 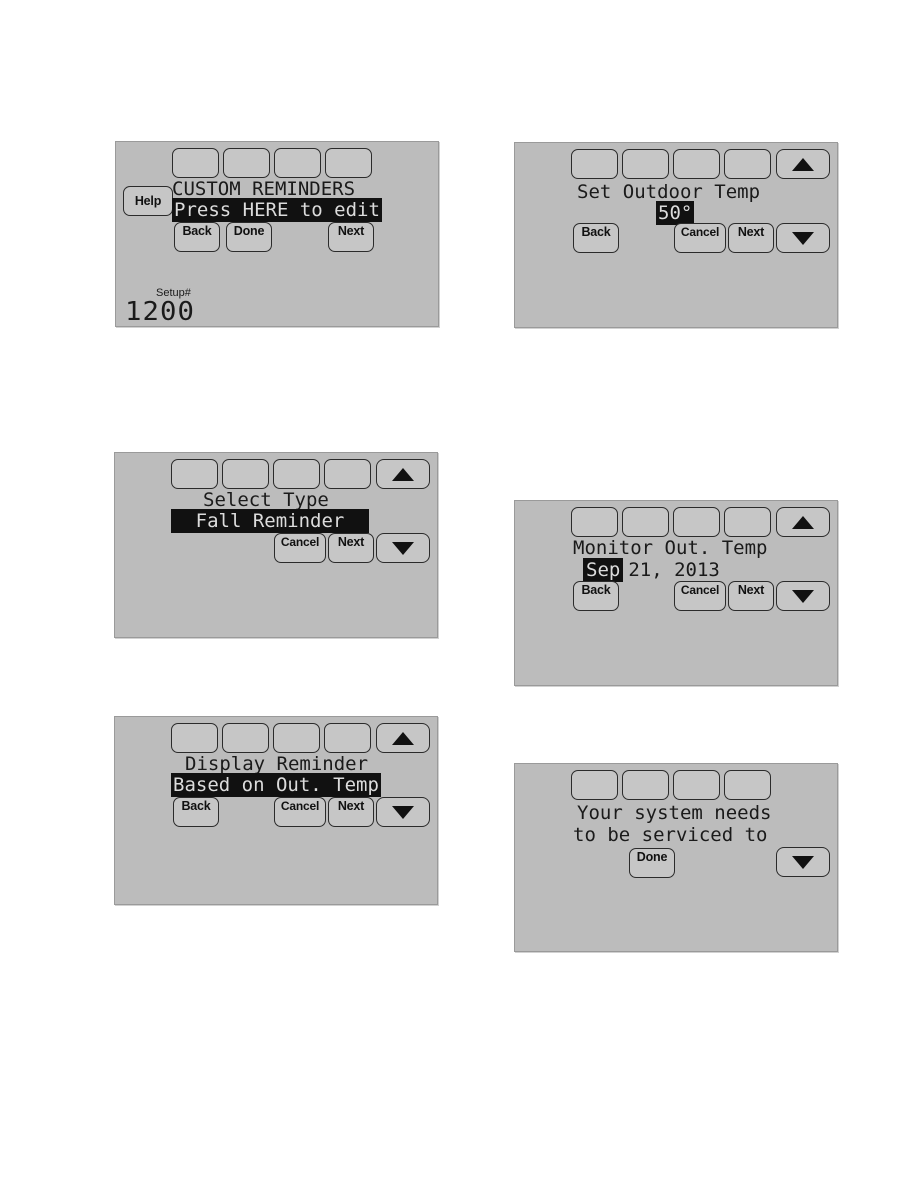 What do you see at coordinates (669, 192) in the screenshot?
I see `panel-title-set-outdoor-temp: Set Outdoor Temp` at bounding box center [669, 192].